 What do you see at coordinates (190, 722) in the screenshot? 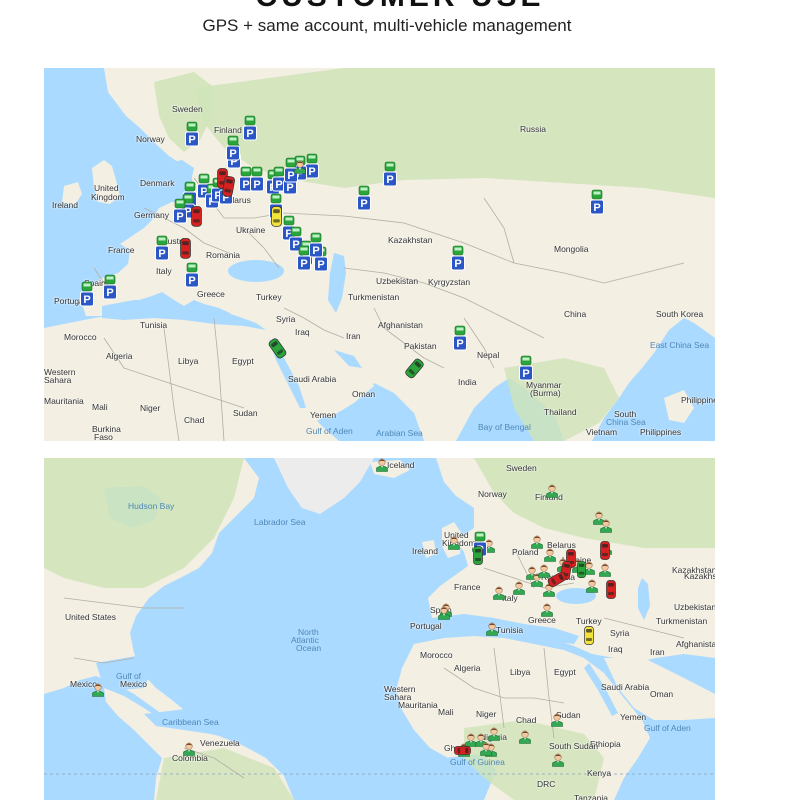
I see `map-label: Caribbean Sea` at bounding box center [190, 722].